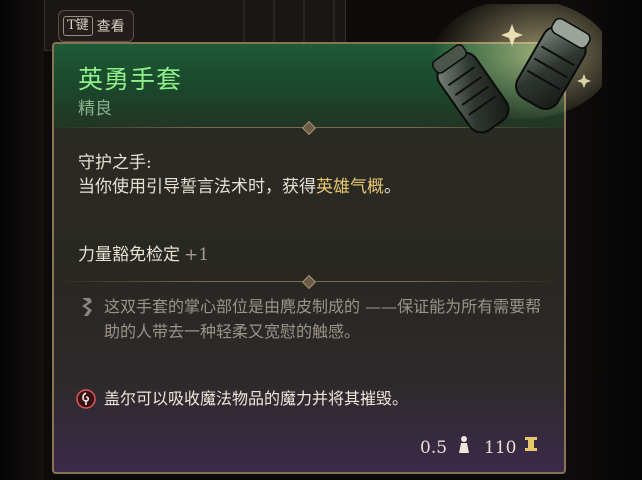 The image size is (642, 480). I want to click on passive-desc-suffix: 。, so click(392, 187).